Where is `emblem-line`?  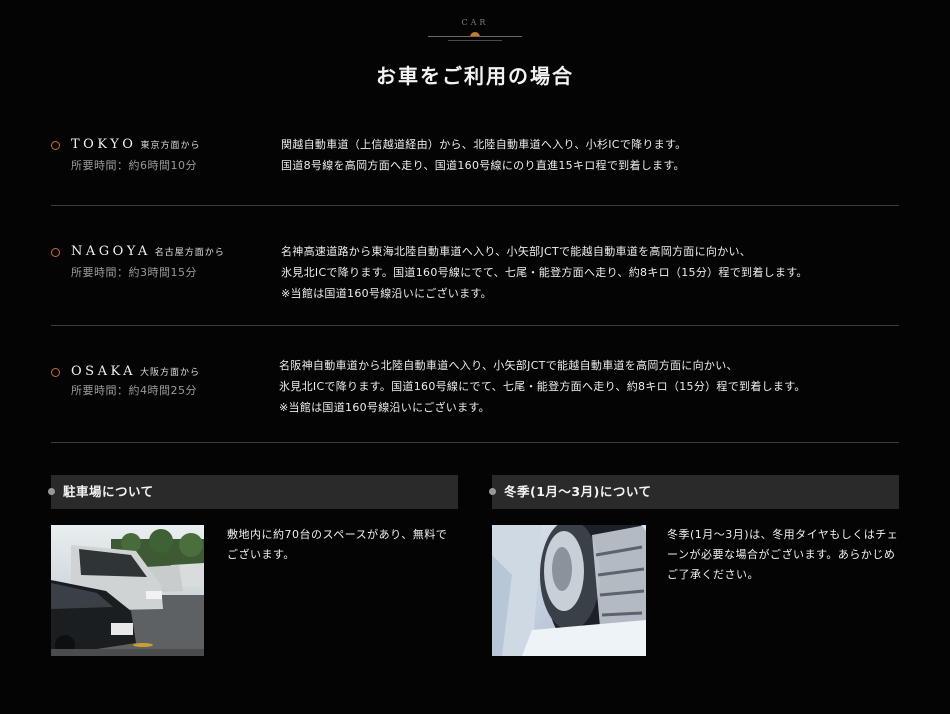
emblem-line is located at coordinates (475, 36).